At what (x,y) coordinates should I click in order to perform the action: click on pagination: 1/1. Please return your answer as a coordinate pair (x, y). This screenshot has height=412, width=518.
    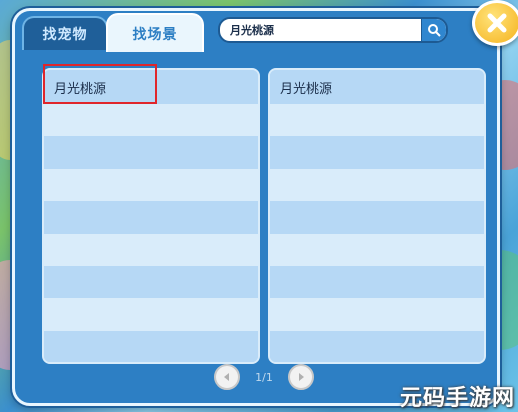
    Looking at the image, I should click on (264, 377).